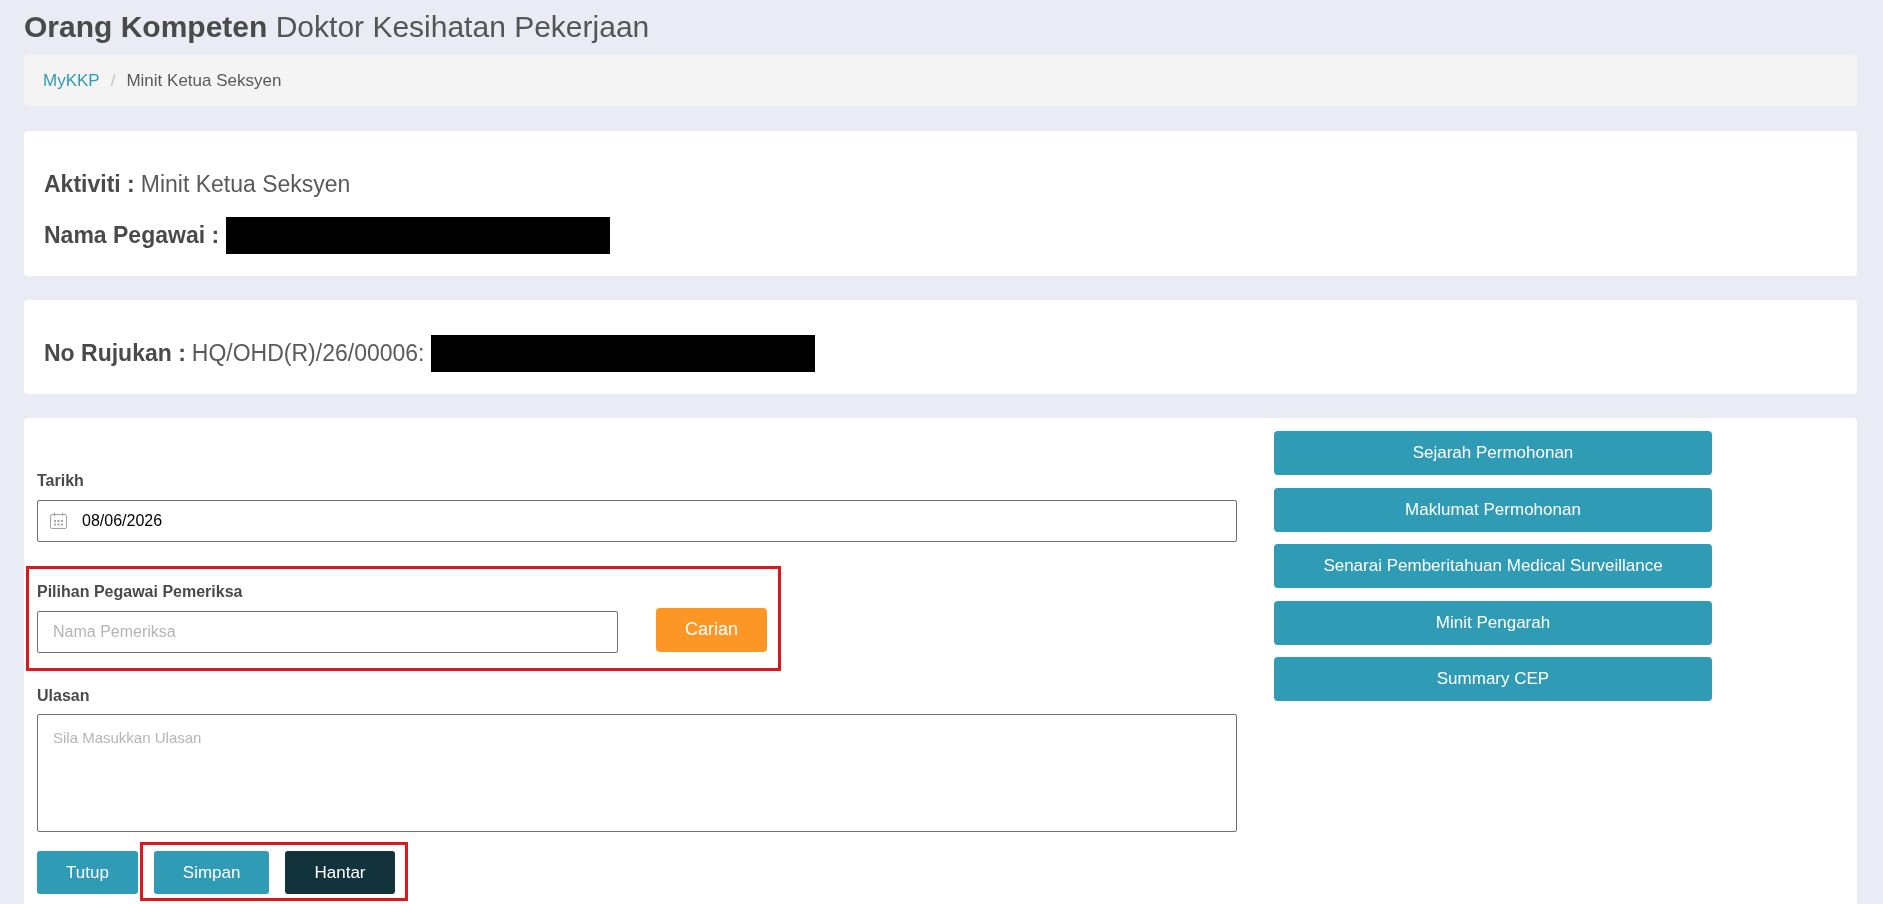 Image resolution: width=1883 pixels, height=904 pixels. What do you see at coordinates (308, 353) in the screenshot?
I see `field-value: HQ/OHD(R)/26/00006:` at bounding box center [308, 353].